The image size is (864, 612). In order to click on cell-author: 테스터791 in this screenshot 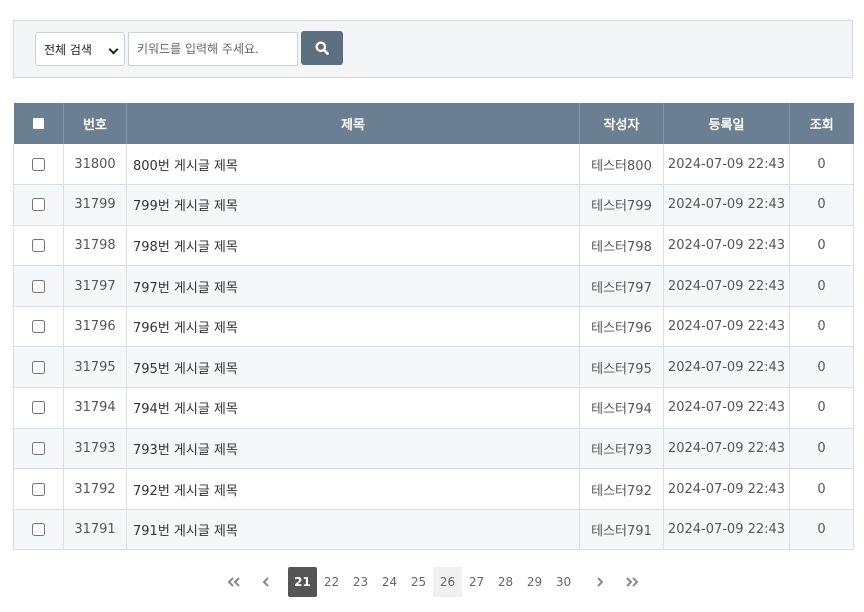, I will do `click(621, 530)`.